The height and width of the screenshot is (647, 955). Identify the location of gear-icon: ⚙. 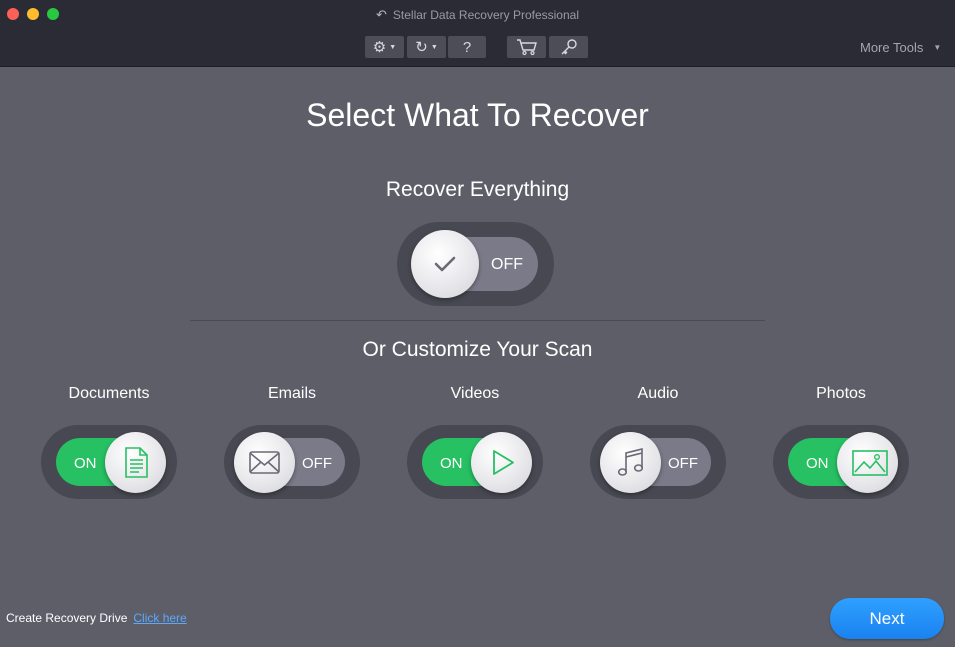
(379, 47).